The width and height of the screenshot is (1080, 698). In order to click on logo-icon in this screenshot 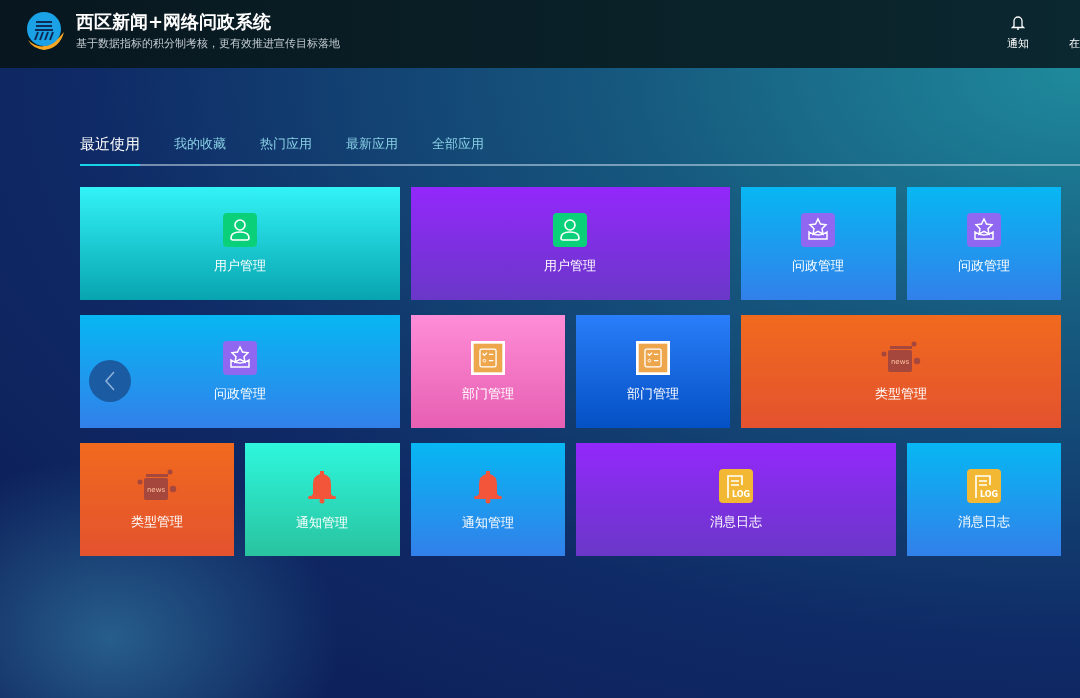, I will do `click(45, 31)`.